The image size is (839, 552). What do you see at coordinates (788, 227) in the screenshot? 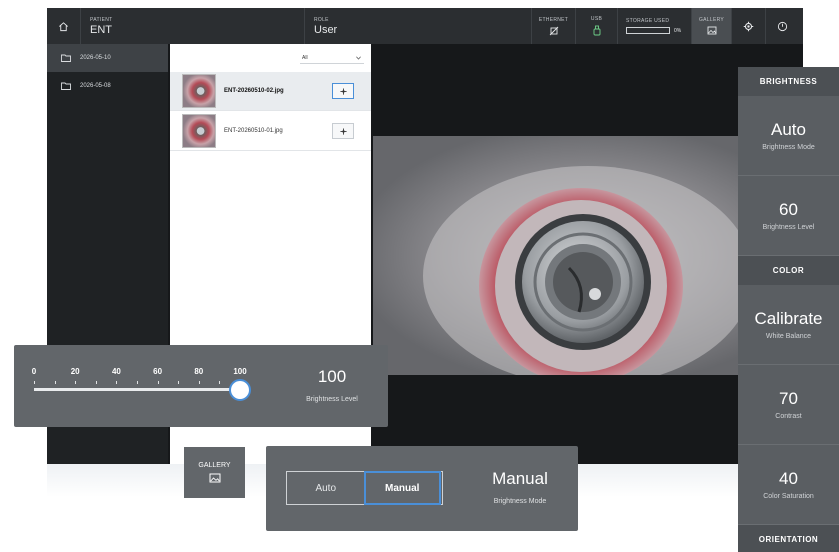
I see `brightness-level-label: Brightness Level` at bounding box center [788, 227].